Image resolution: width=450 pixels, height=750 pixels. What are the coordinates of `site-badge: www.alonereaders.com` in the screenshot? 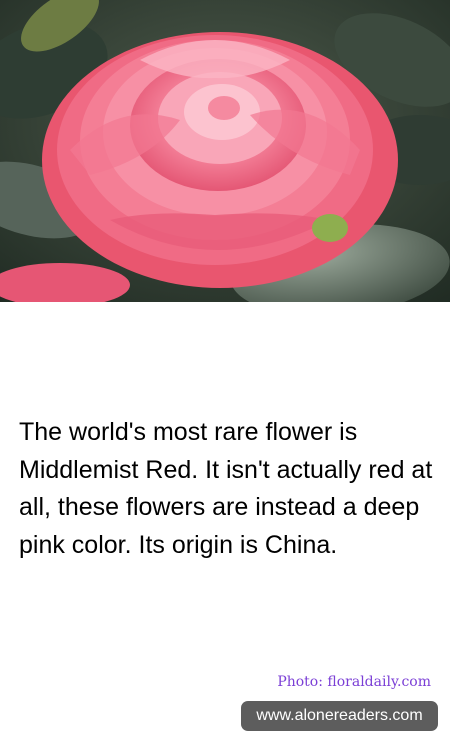 It's located at (339, 716).